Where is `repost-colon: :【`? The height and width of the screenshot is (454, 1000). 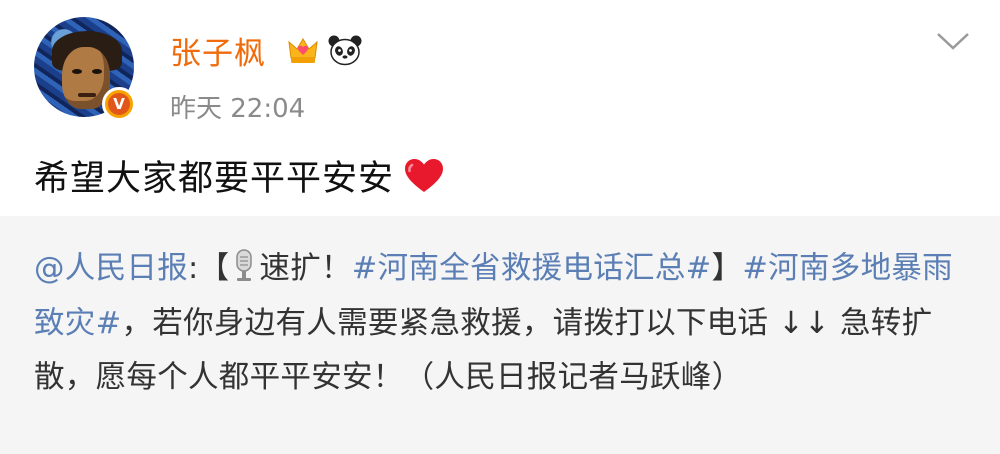 repost-colon: :【 is located at coordinates (209, 268).